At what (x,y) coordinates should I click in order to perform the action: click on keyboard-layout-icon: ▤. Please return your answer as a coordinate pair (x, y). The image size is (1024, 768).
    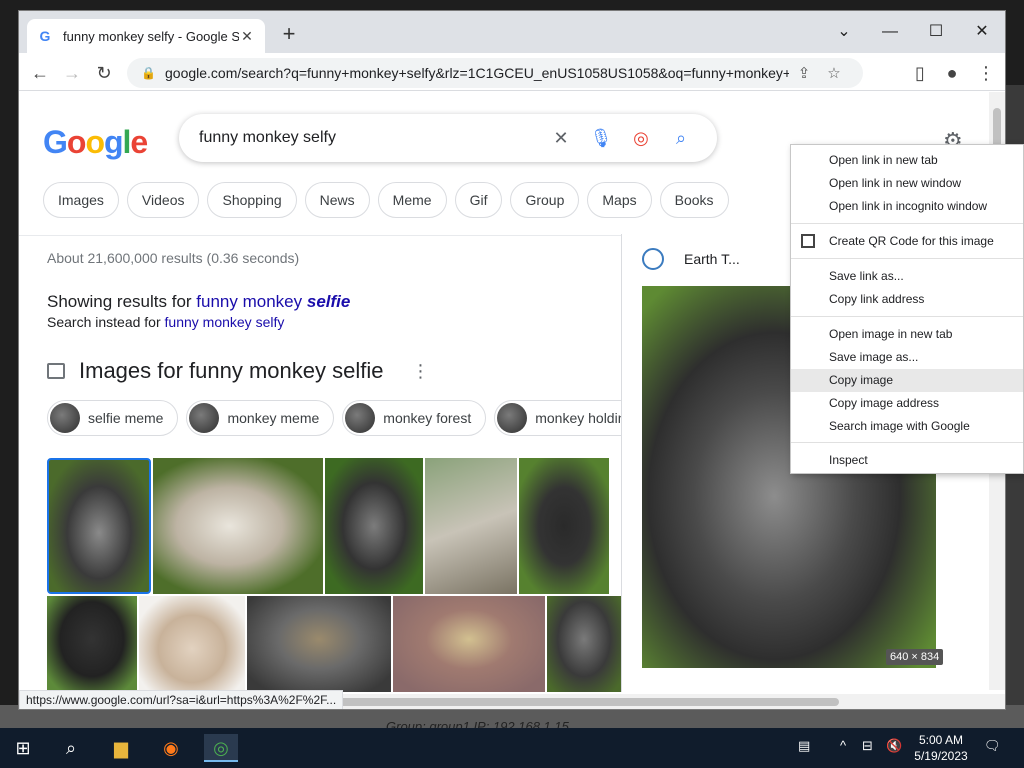
    Looking at the image, I should click on (804, 746).